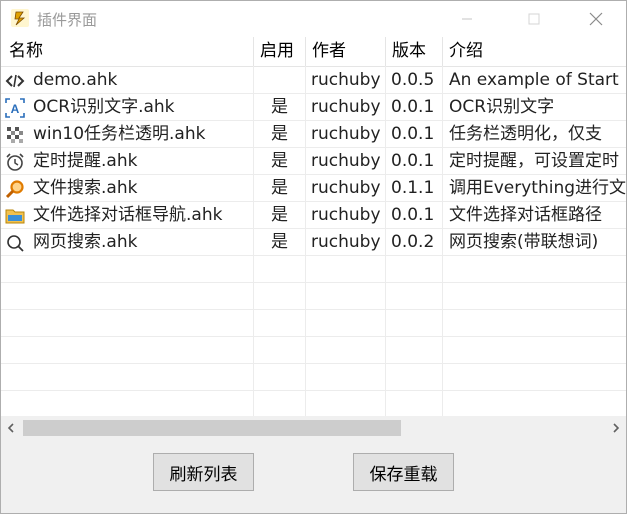 Image resolution: width=627 pixels, height=514 pixels. Describe the element at coordinates (203, 472) in the screenshot. I see `refresh-list-button: 刷新列表` at that location.